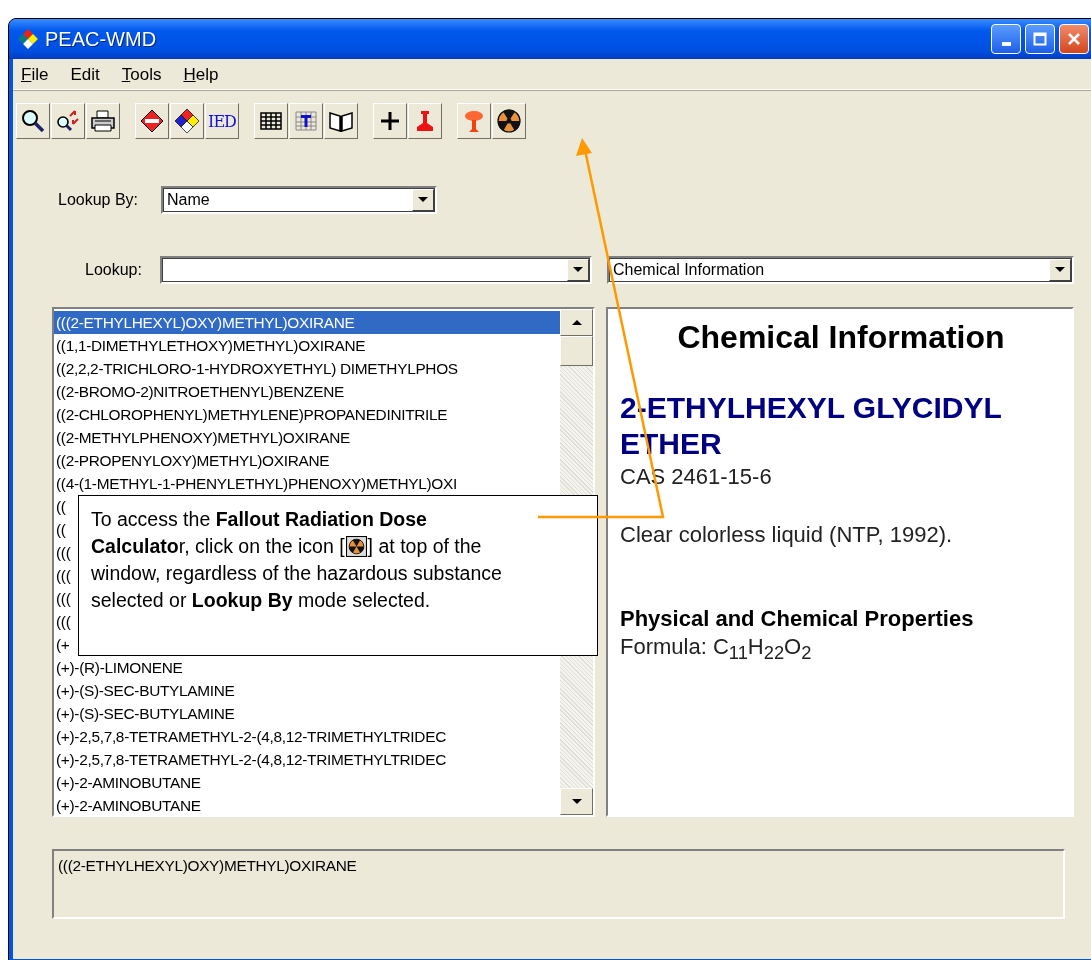 The height and width of the screenshot is (960, 1091). Describe the element at coordinates (576, 351) in the screenshot. I see `scroll-thumb` at that location.